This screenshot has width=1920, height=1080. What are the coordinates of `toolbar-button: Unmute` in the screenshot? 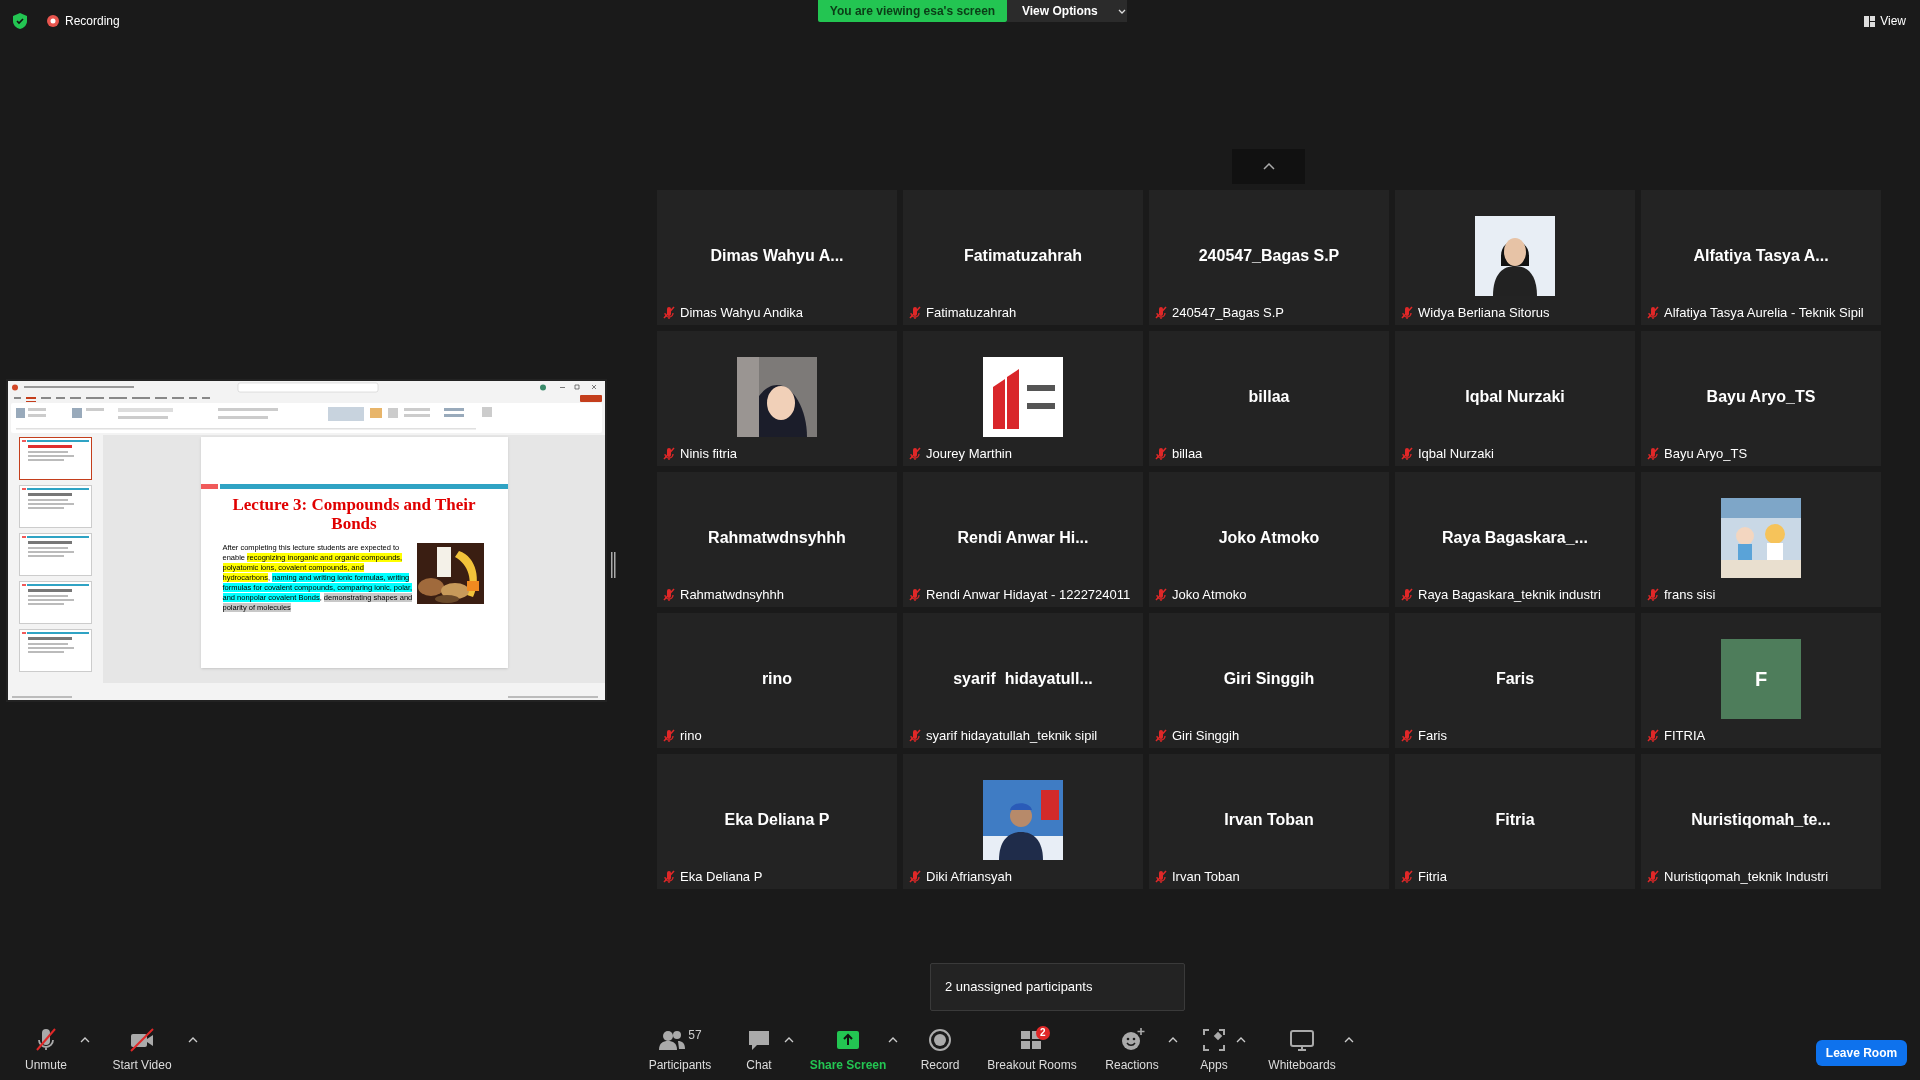 It's located at (46, 1050).